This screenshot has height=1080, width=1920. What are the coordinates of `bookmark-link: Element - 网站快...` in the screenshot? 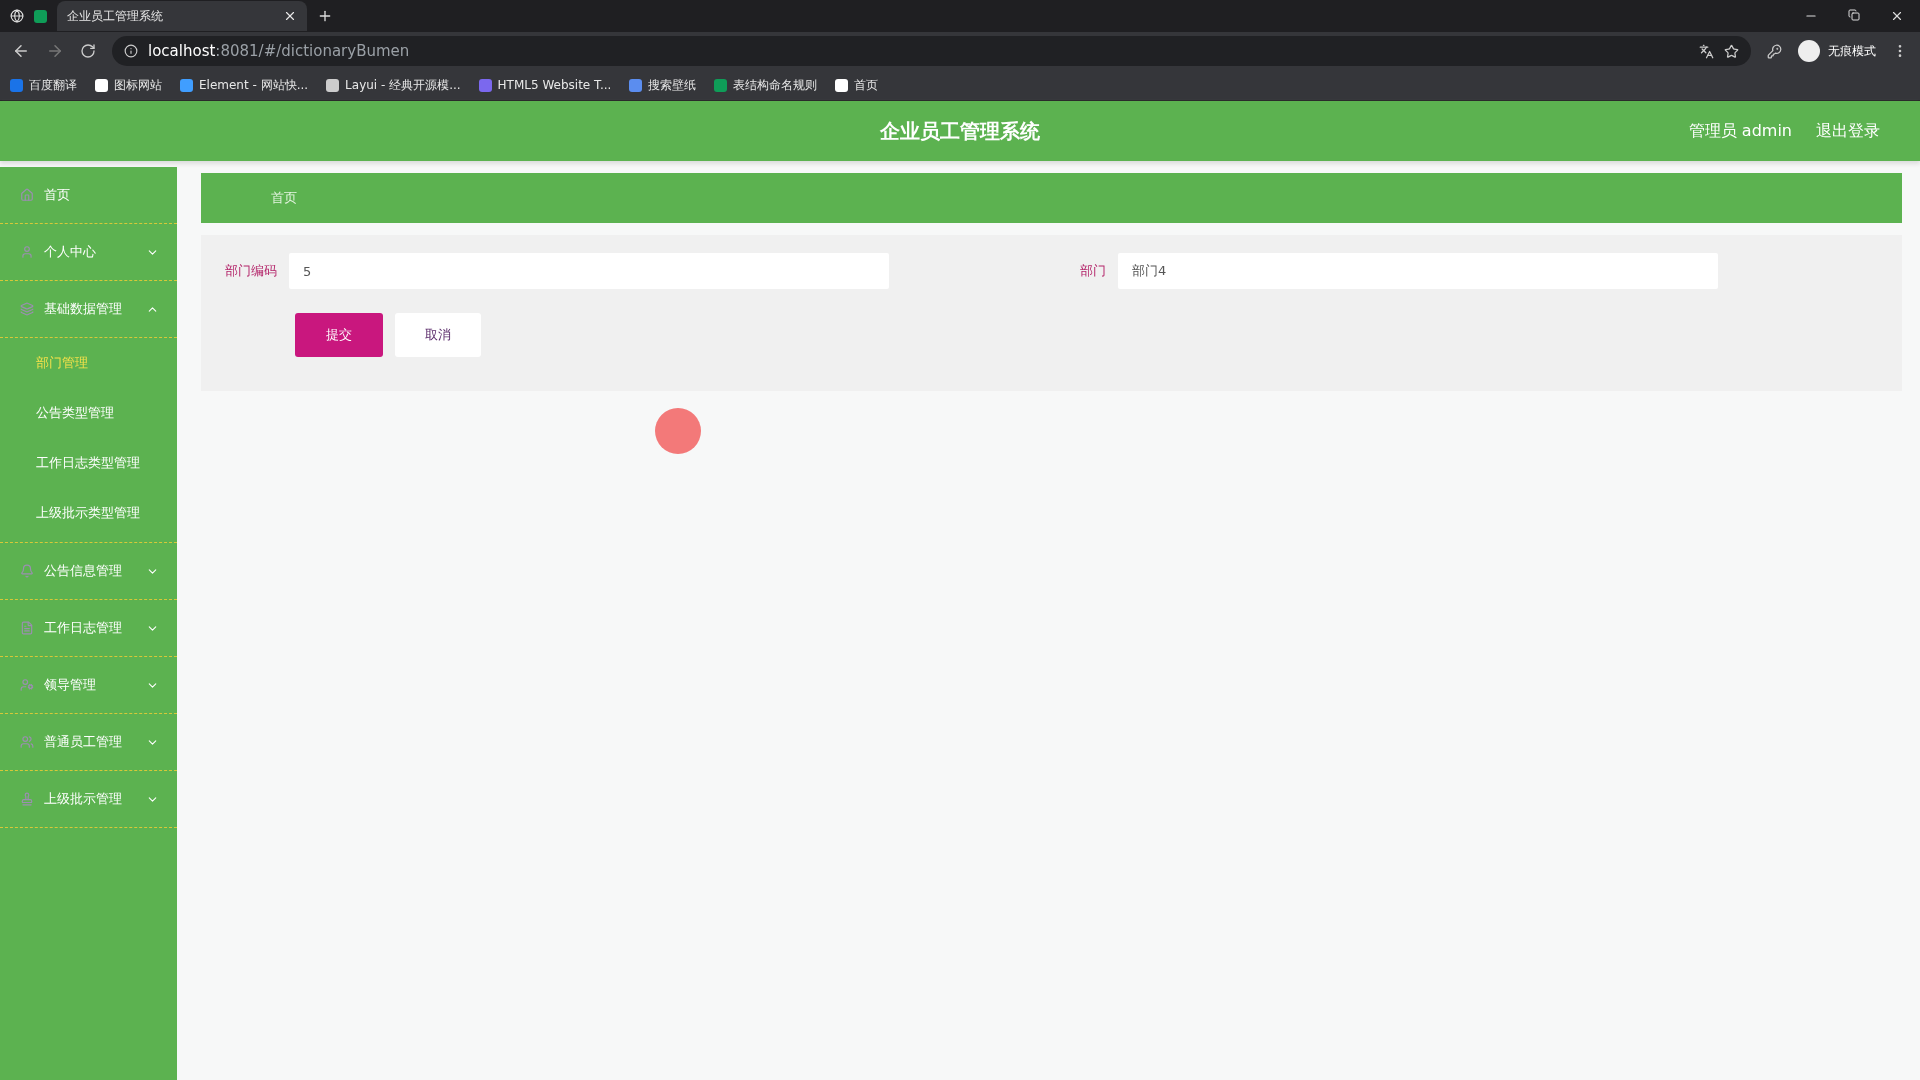 It's located at (244, 85).